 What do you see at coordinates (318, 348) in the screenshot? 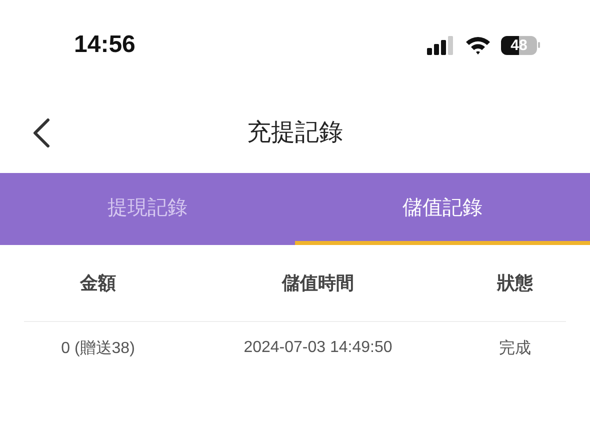
I see `table-cell-text: 2024-07-03 14:49:50` at bounding box center [318, 348].